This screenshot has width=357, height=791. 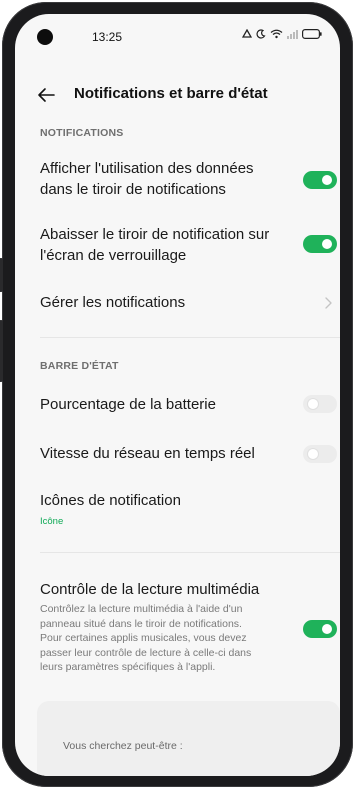 What do you see at coordinates (261, 34) in the screenshot?
I see `dnd-moon-icon` at bounding box center [261, 34].